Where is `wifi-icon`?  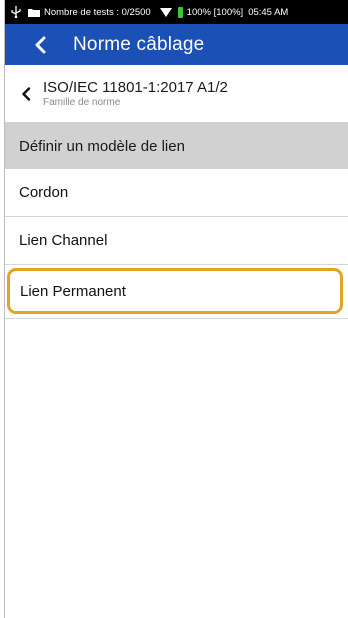 wifi-icon is located at coordinates (165, 12).